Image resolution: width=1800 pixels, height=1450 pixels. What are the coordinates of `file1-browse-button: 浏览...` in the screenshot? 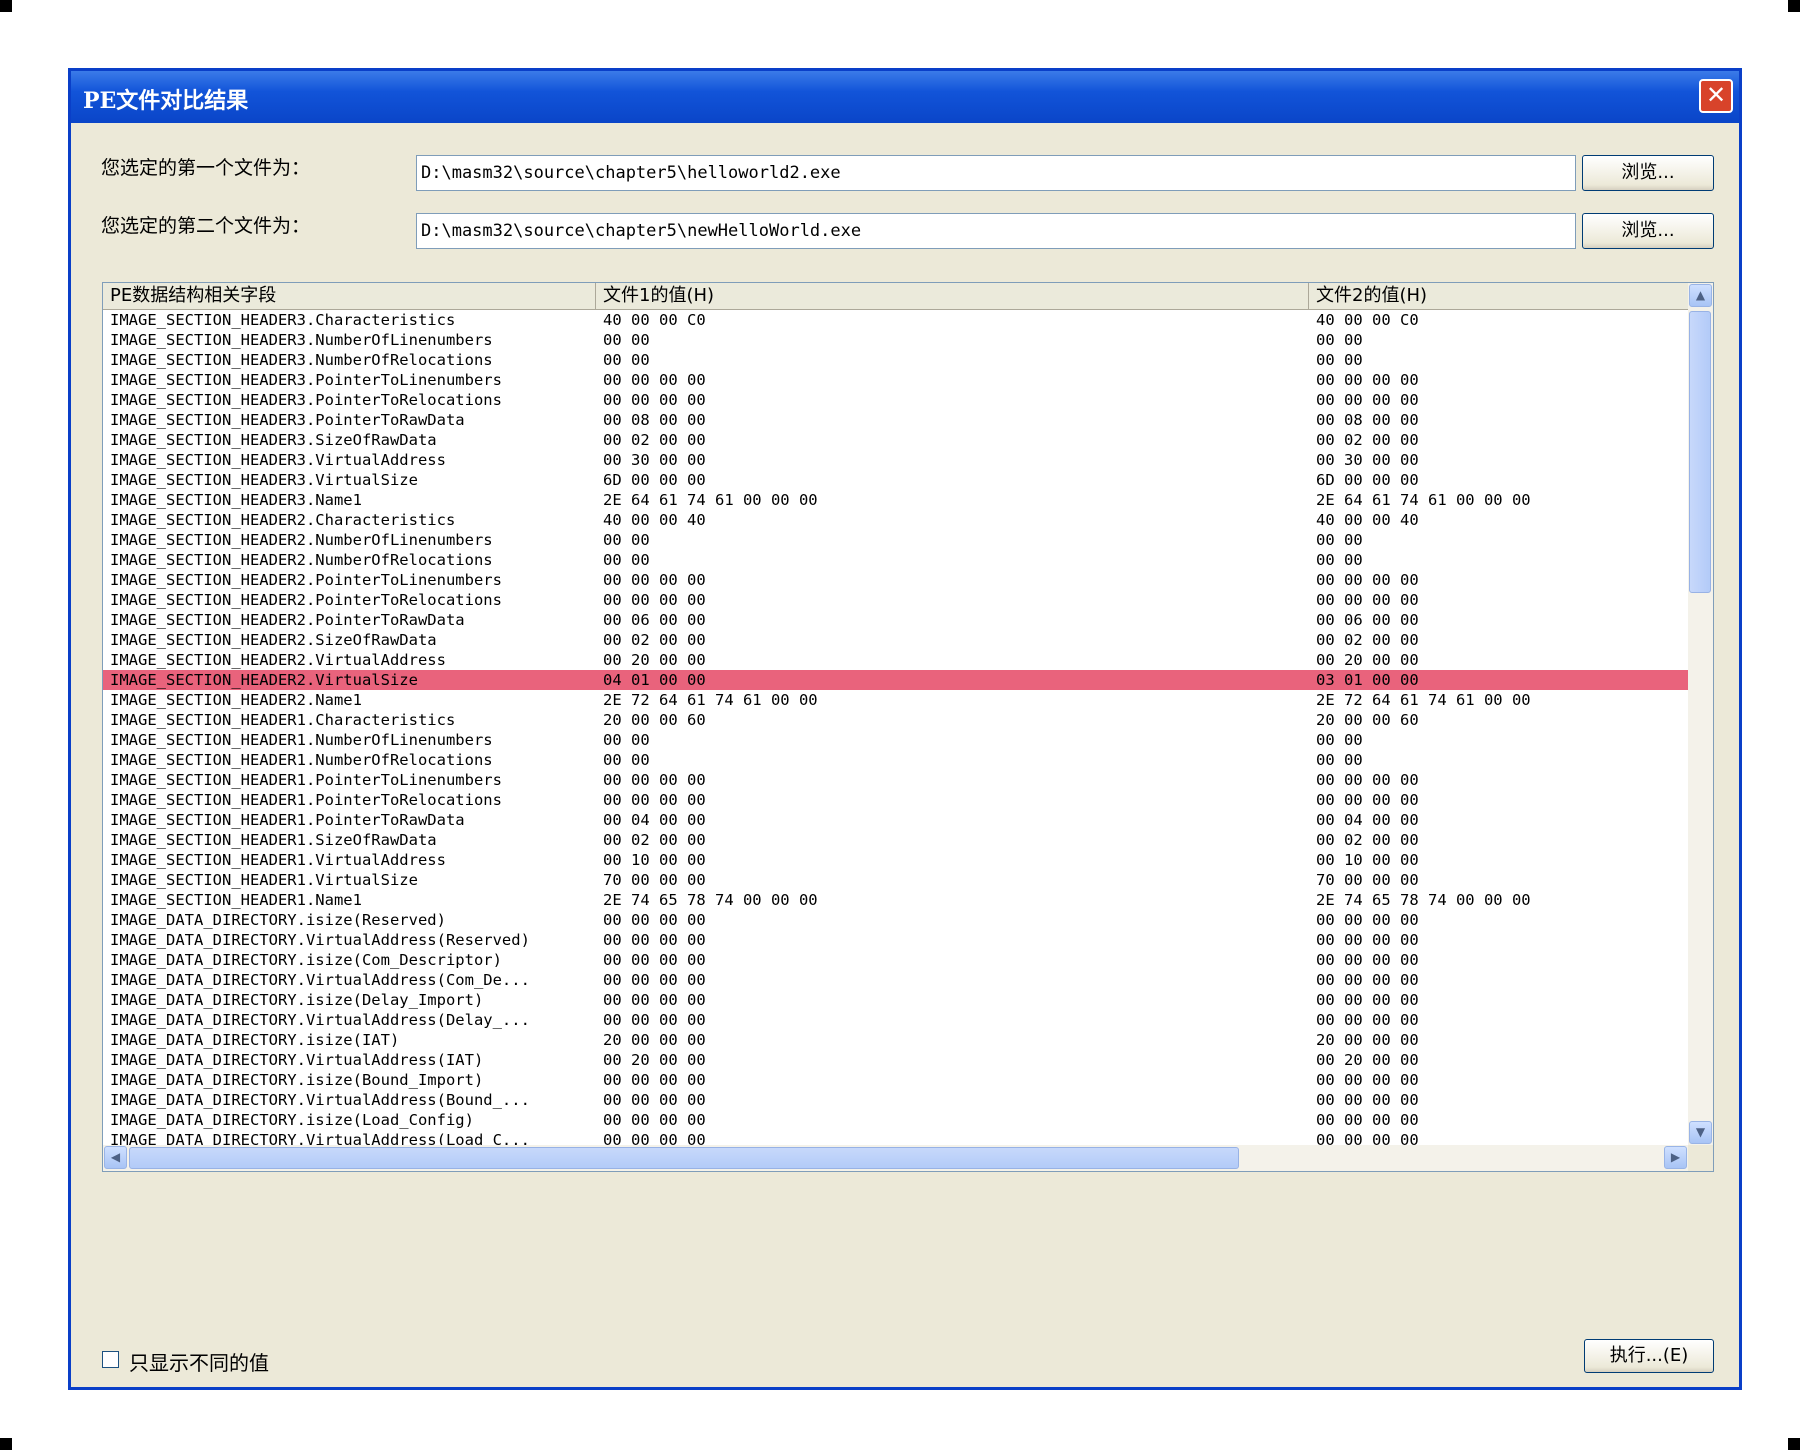 It's located at (1648, 173).